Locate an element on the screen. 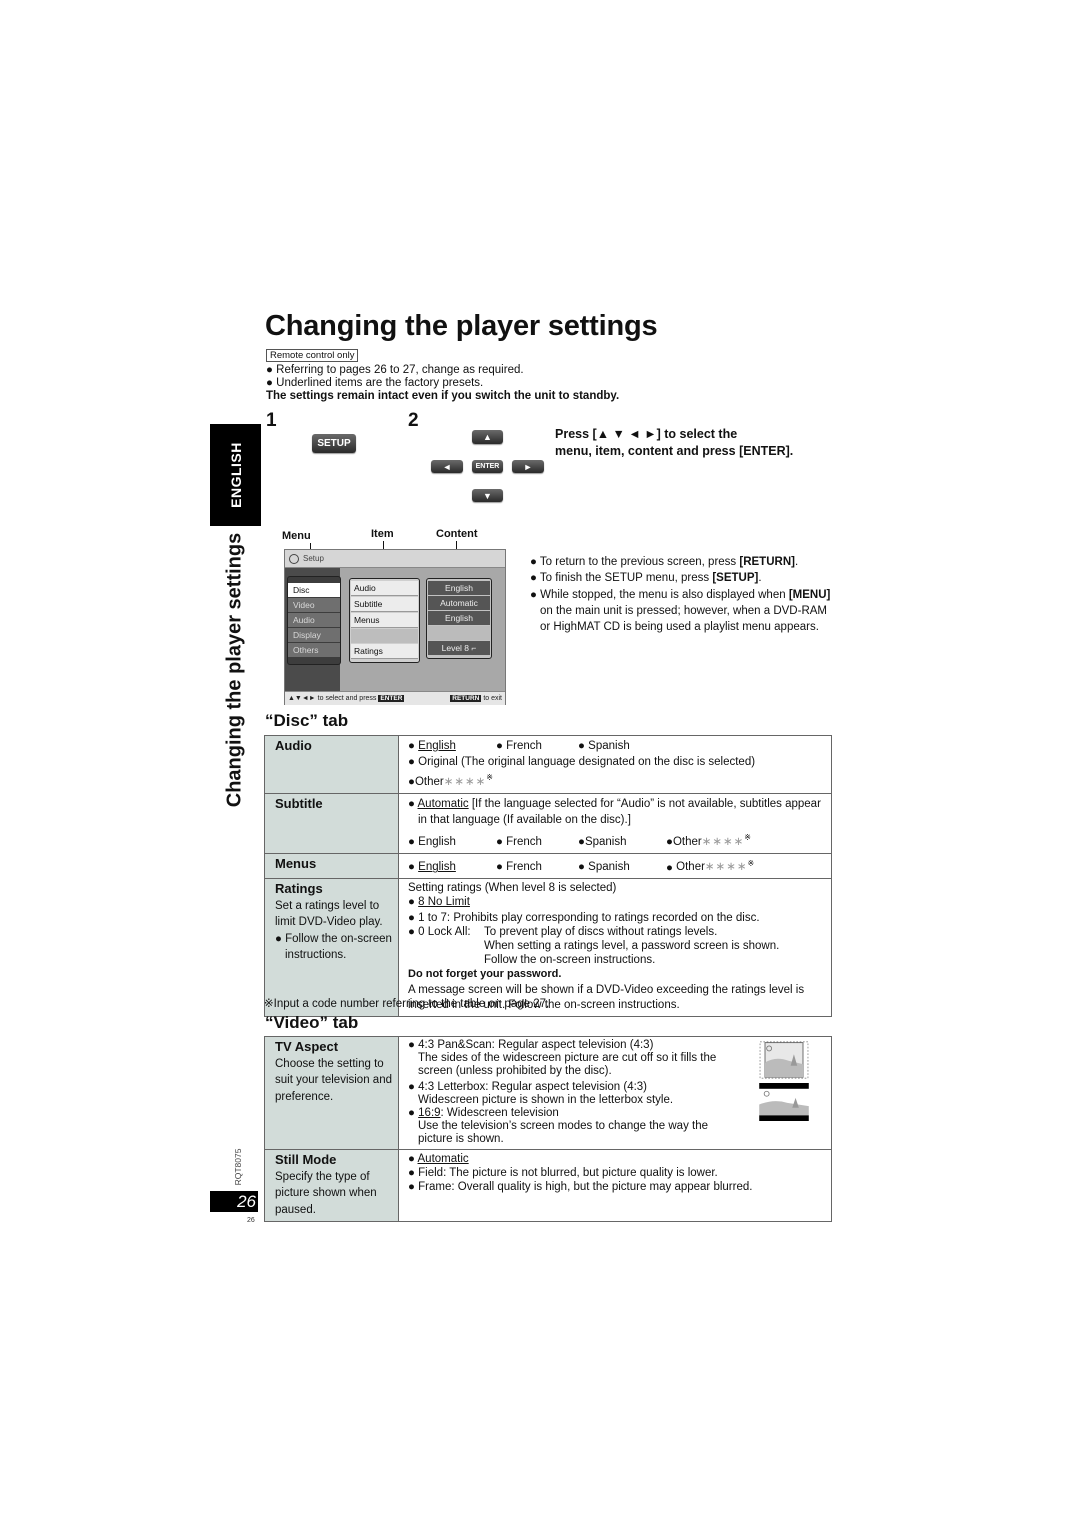  osd-menu-item-audio: Audio is located at coordinates (314, 620).